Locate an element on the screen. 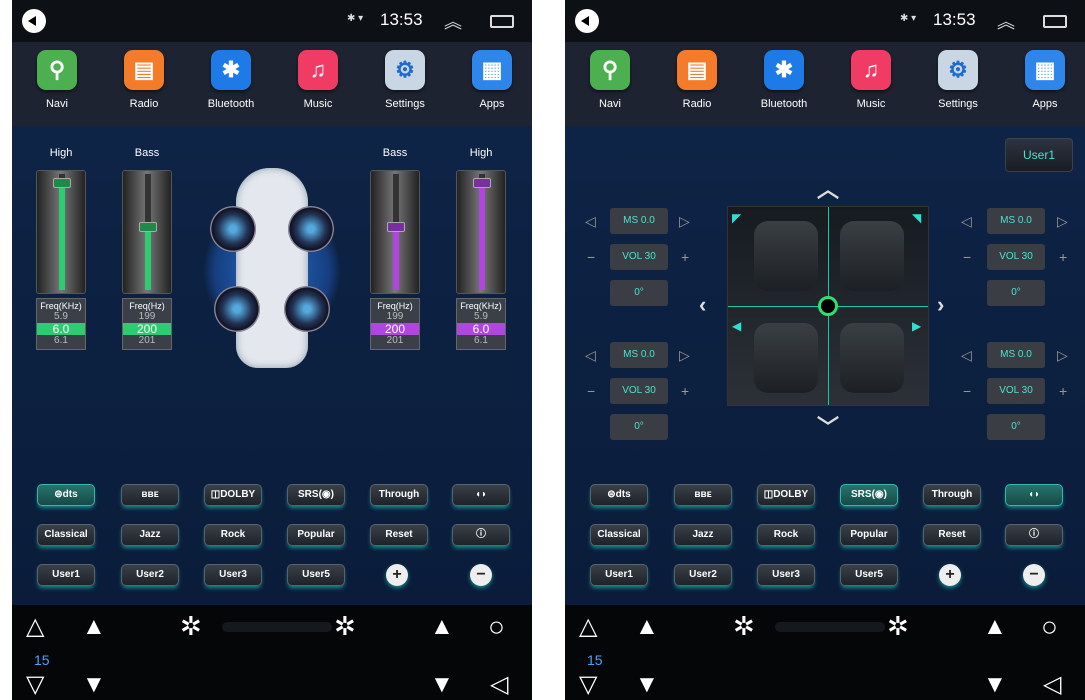 The image size is (1085, 700). preset-user1: User1 is located at coordinates (66, 575).